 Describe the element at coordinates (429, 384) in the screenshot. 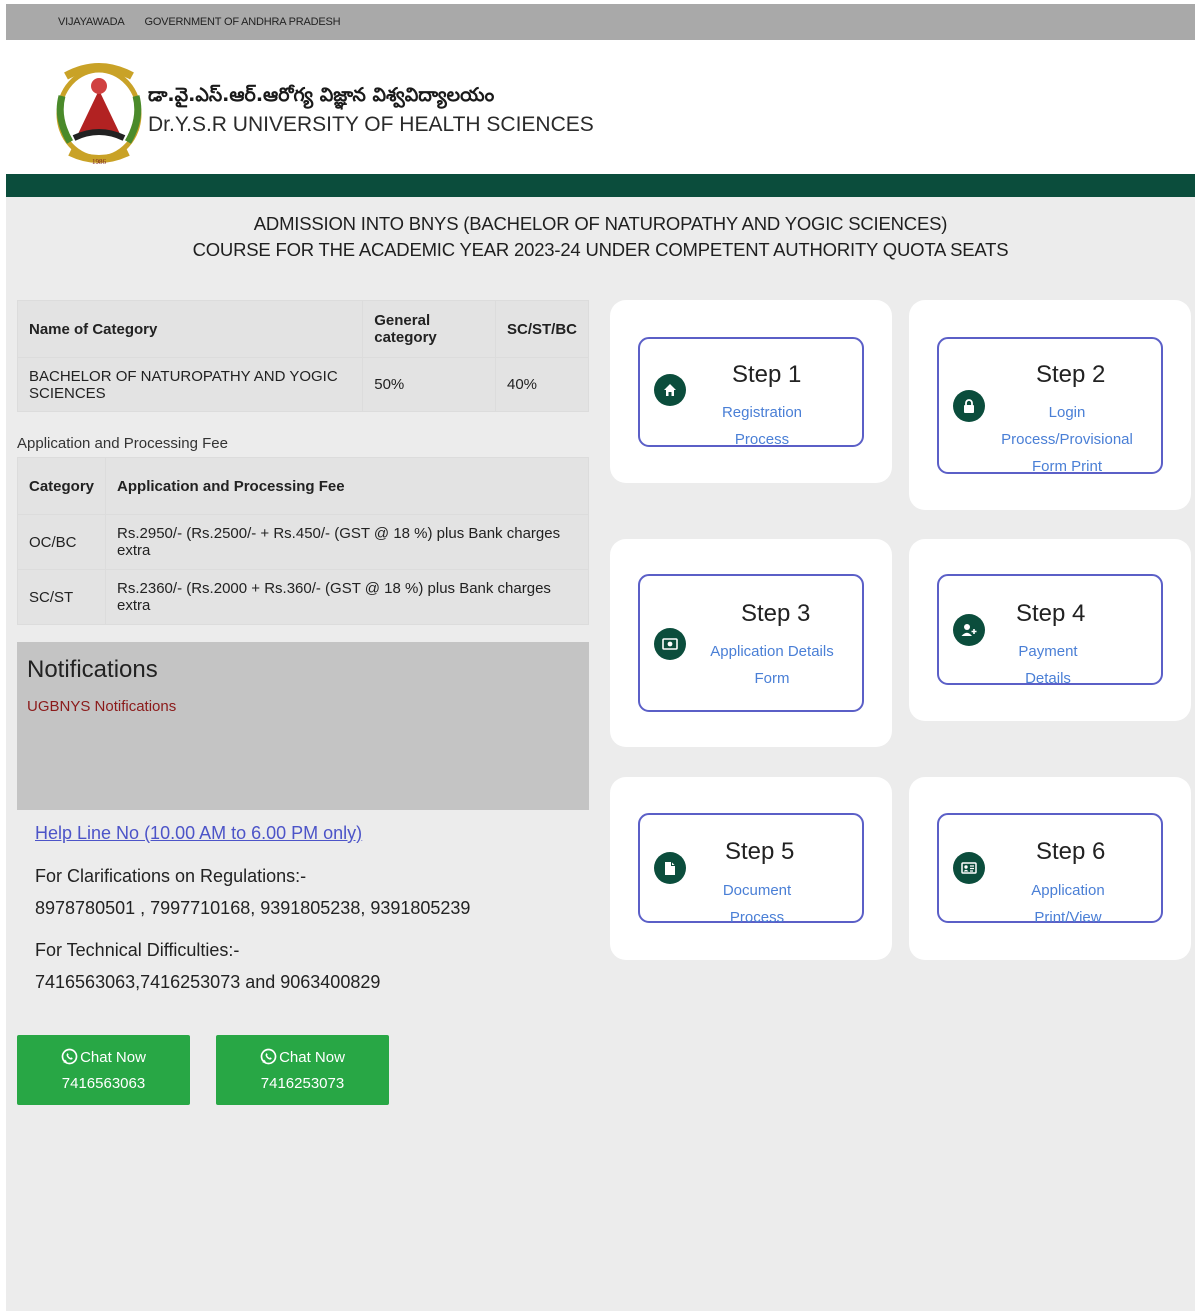

I see `table-cell: 50%` at that location.